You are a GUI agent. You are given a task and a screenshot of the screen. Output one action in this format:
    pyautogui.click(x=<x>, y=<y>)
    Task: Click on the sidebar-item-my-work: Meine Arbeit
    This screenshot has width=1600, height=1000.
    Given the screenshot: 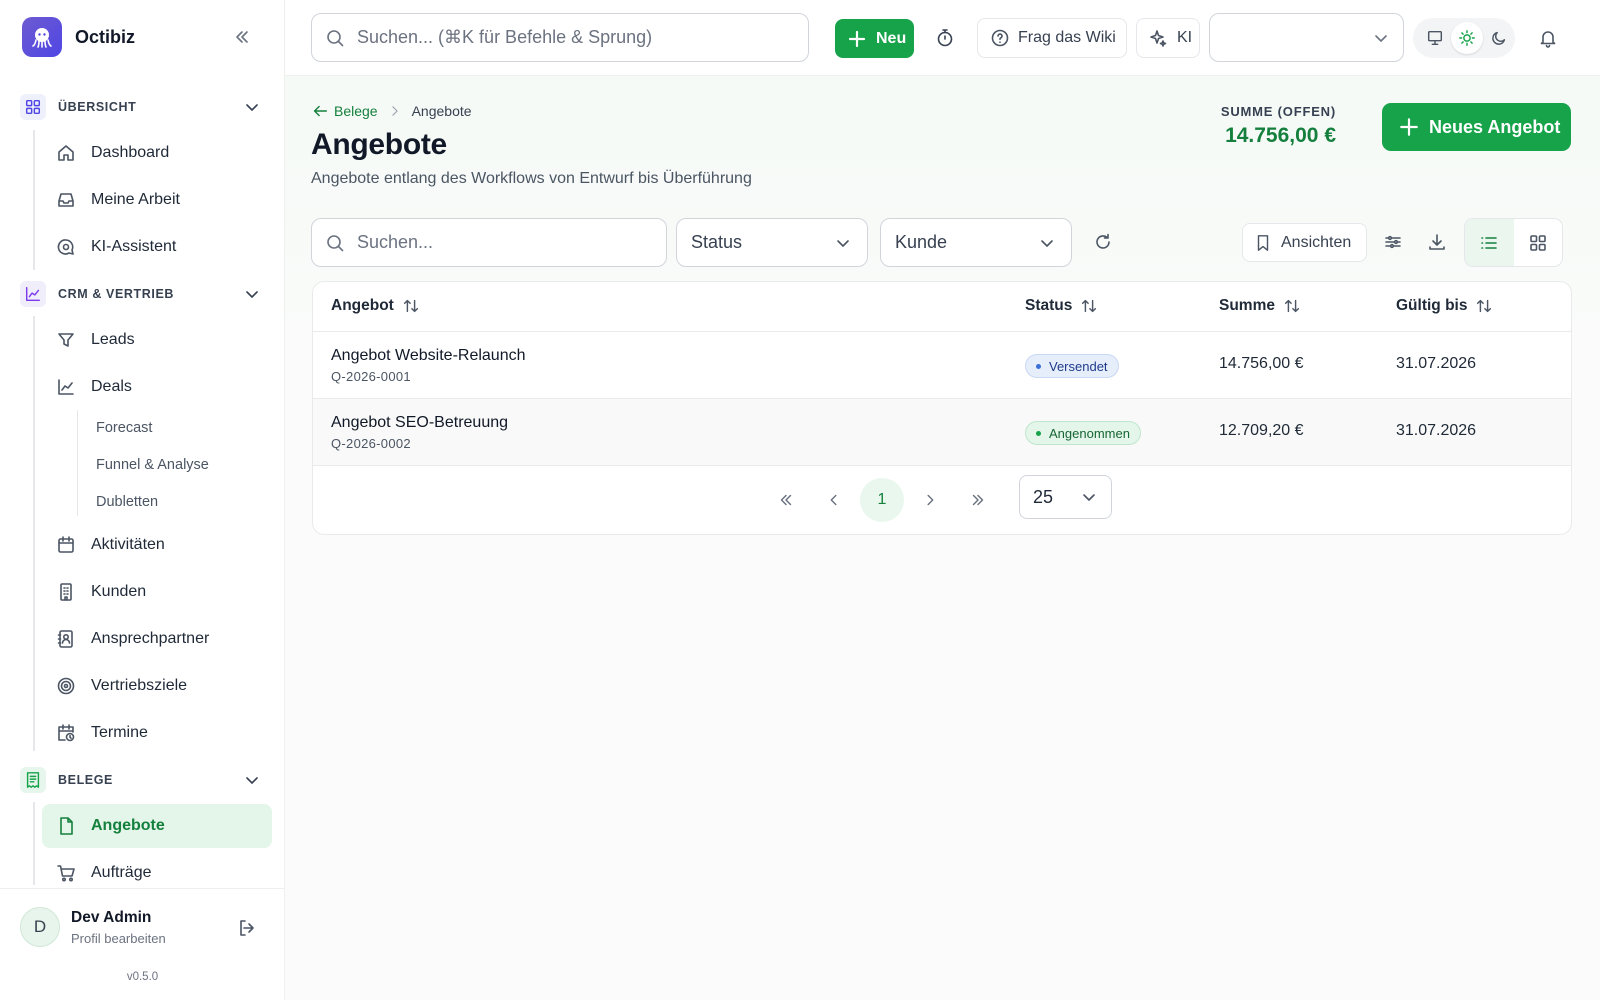 What is the action you would take?
    pyautogui.click(x=157, y=200)
    